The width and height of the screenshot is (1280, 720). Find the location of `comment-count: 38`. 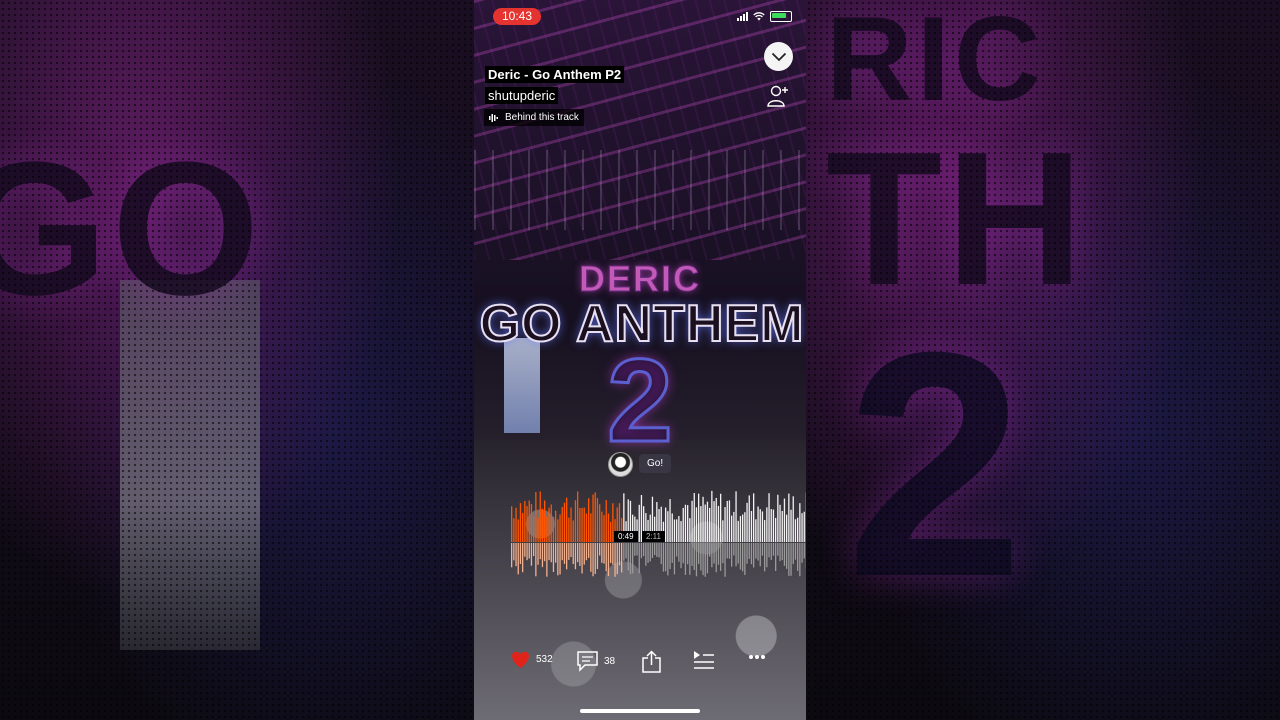

comment-count: 38 is located at coordinates (610, 661).